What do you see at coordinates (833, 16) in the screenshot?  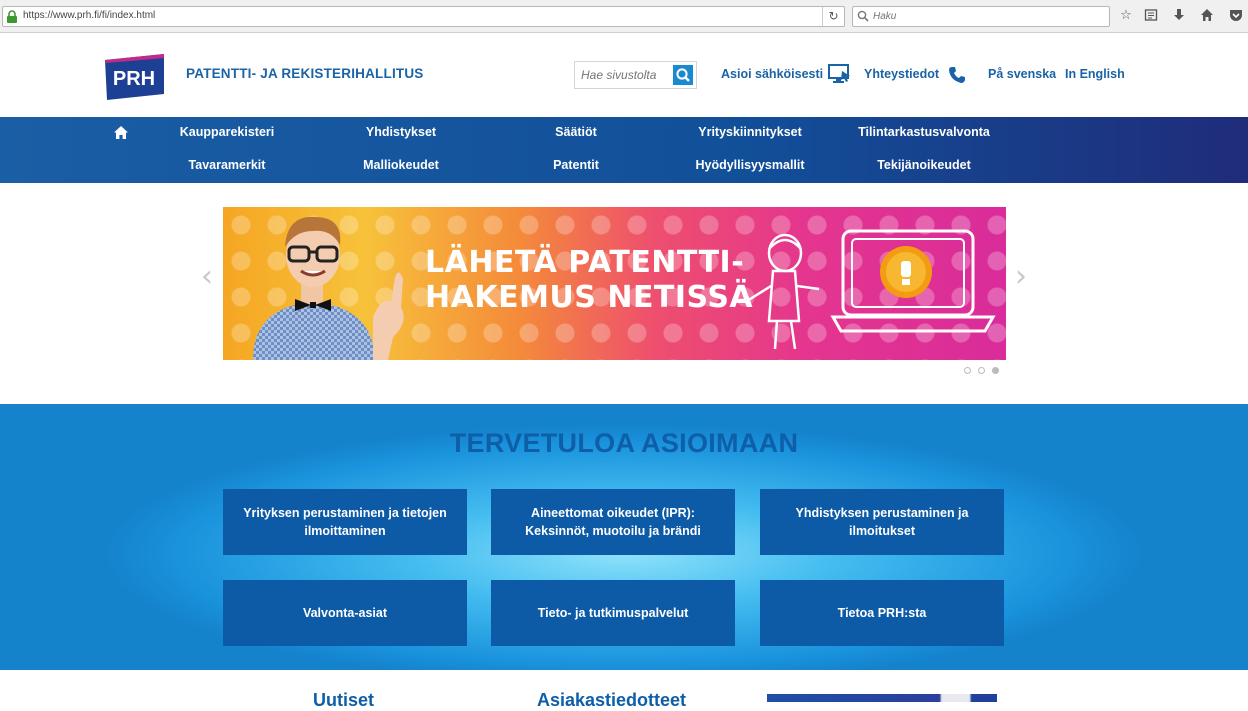 I see `reload-icon: ↻` at bounding box center [833, 16].